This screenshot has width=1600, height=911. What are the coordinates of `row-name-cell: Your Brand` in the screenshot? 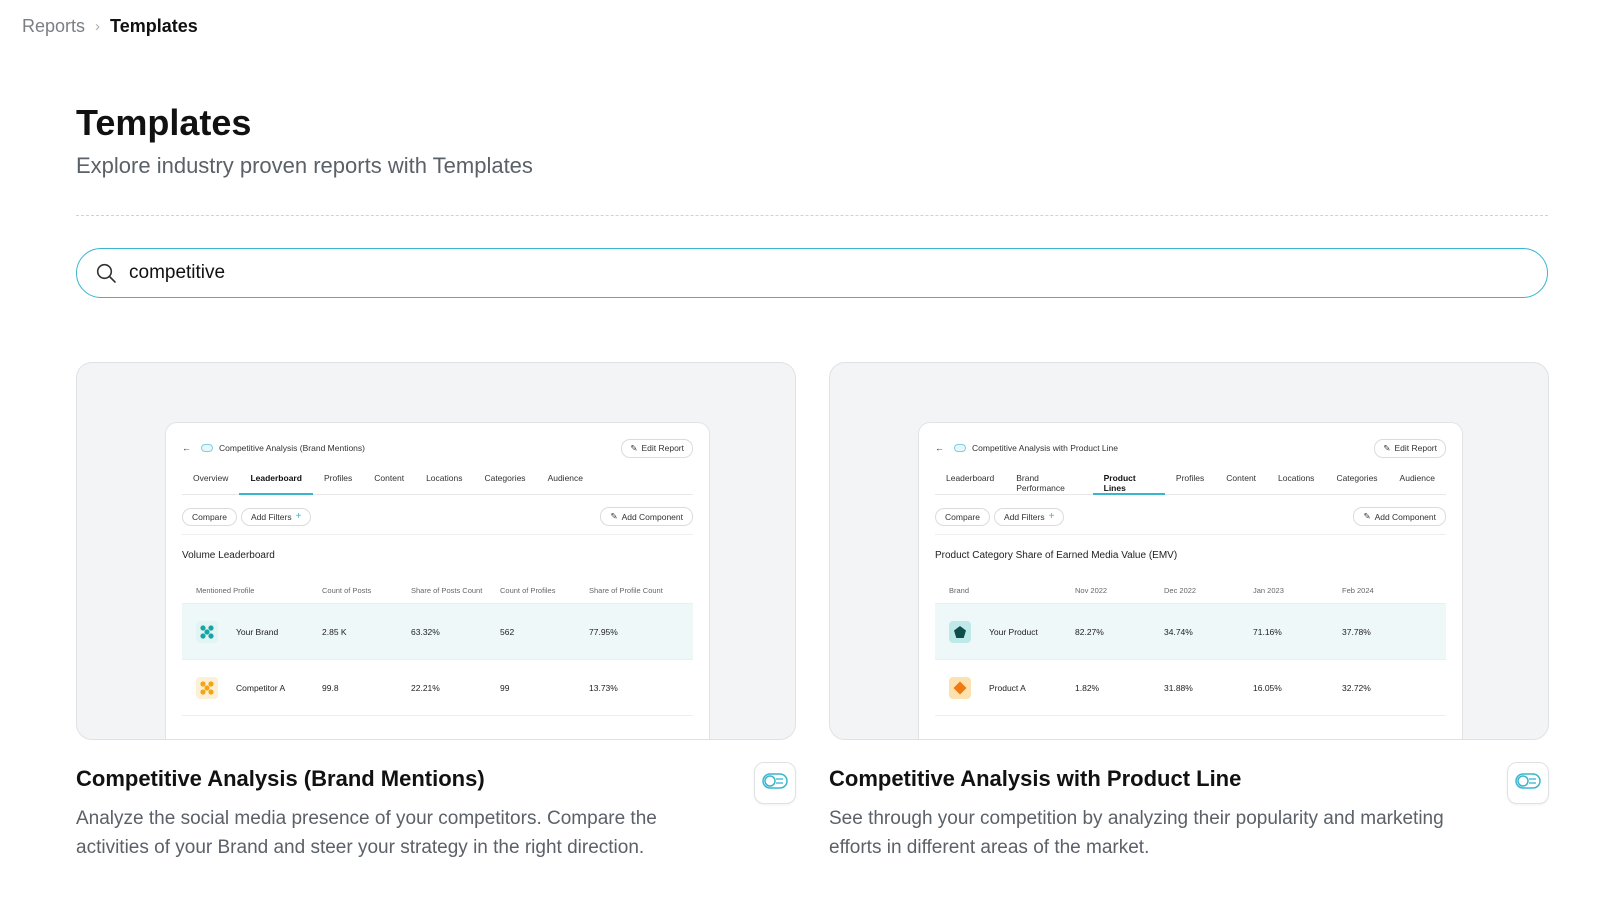 It's located at (259, 631).